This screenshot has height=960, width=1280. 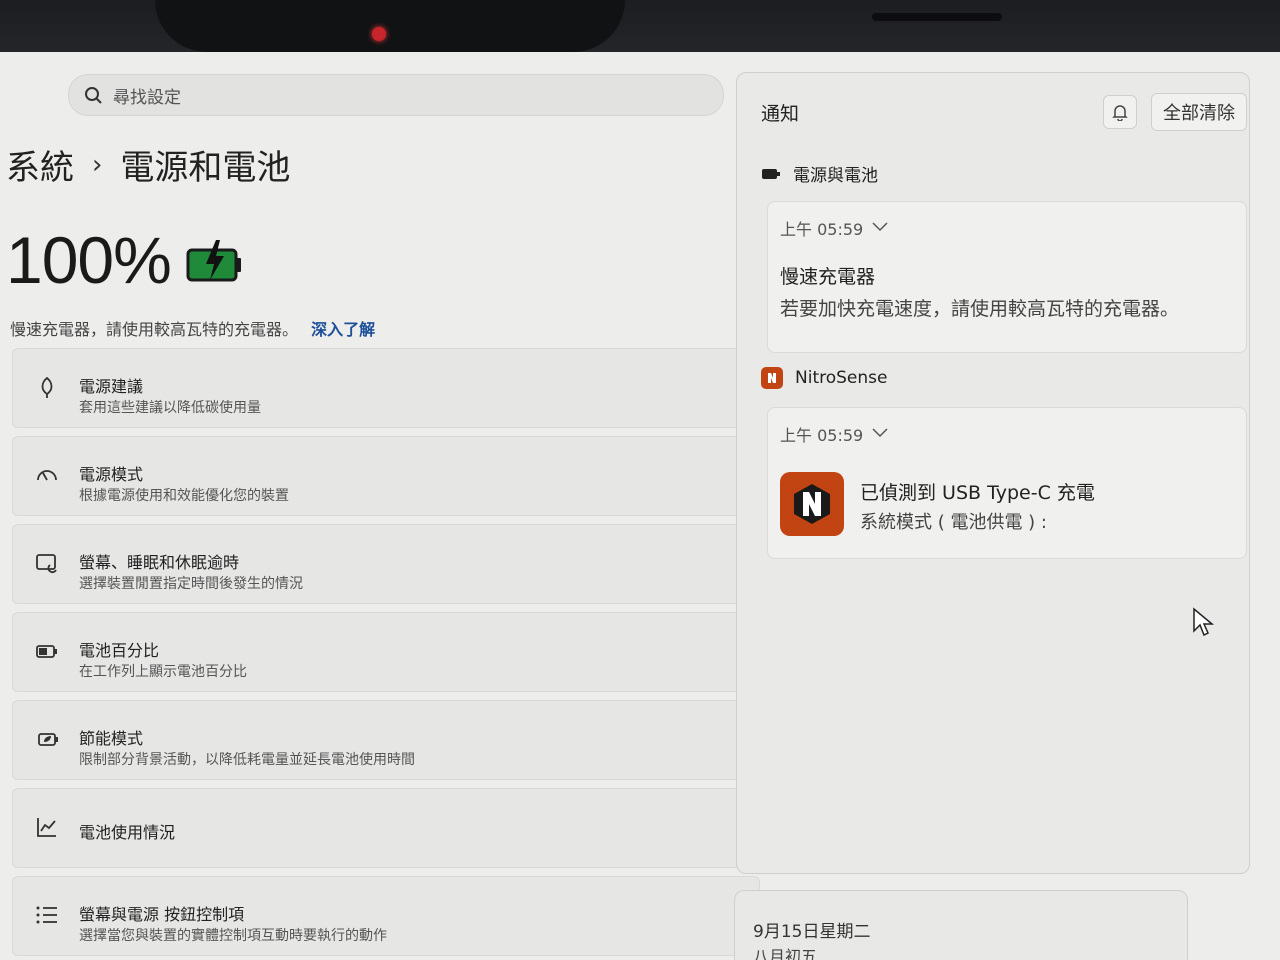 What do you see at coordinates (937, 17) in the screenshot?
I see `bezel-slot` at bounding box center [937, 17].